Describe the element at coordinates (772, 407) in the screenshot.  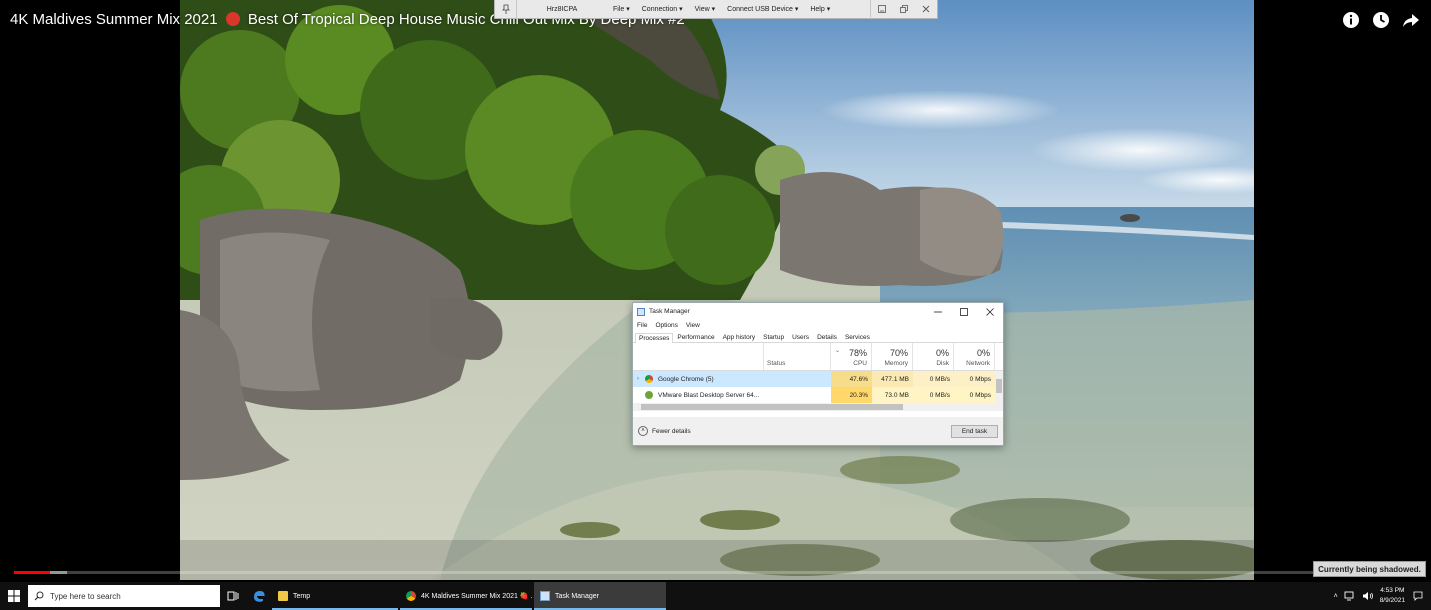
I see `horizontal-scroll-thumb` at that location.